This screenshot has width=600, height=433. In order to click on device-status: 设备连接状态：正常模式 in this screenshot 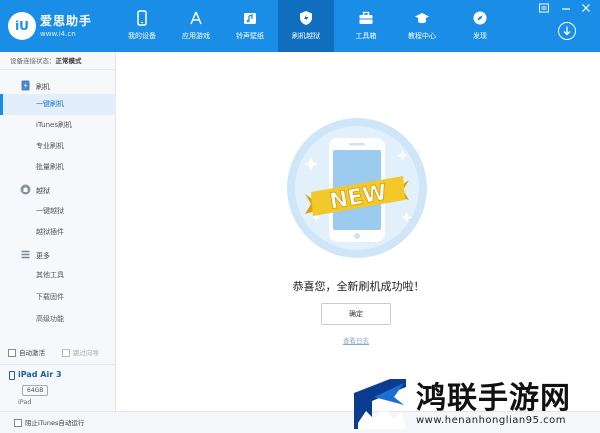, I will do `click(58, 61)`.